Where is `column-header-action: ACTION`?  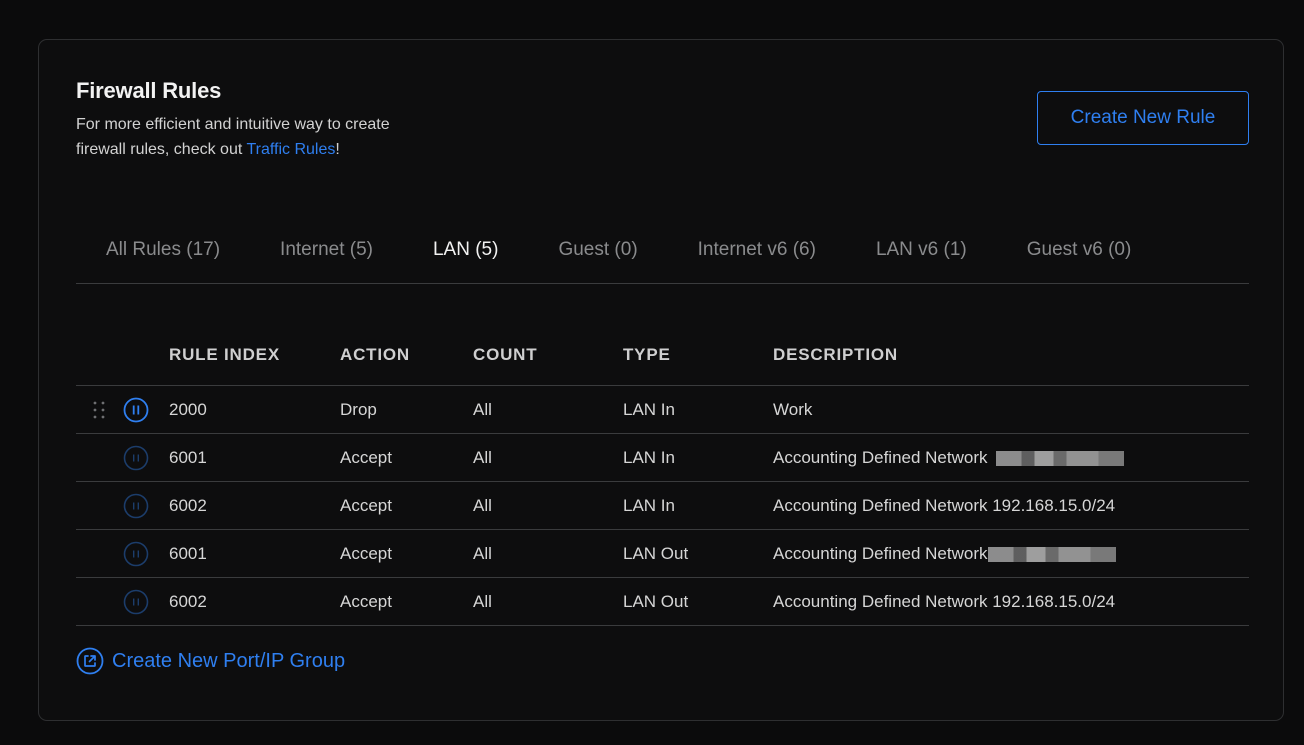 column-header-action: ACTION is located at coordinates (406, 355).